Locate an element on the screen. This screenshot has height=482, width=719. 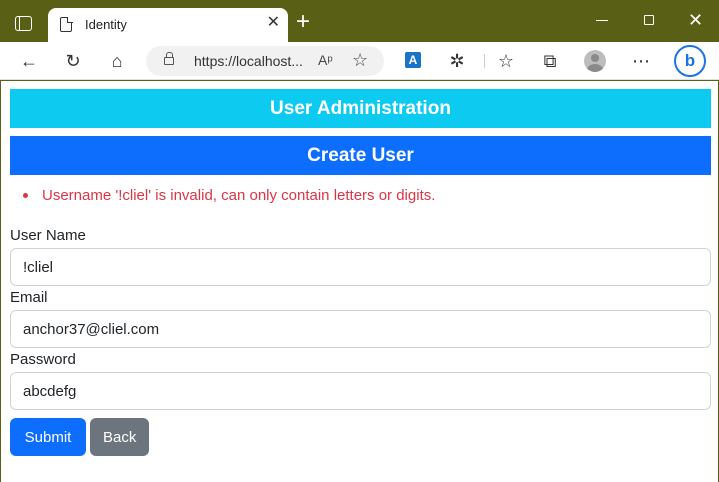
minimize-icon is located at coordinates (602, 21).